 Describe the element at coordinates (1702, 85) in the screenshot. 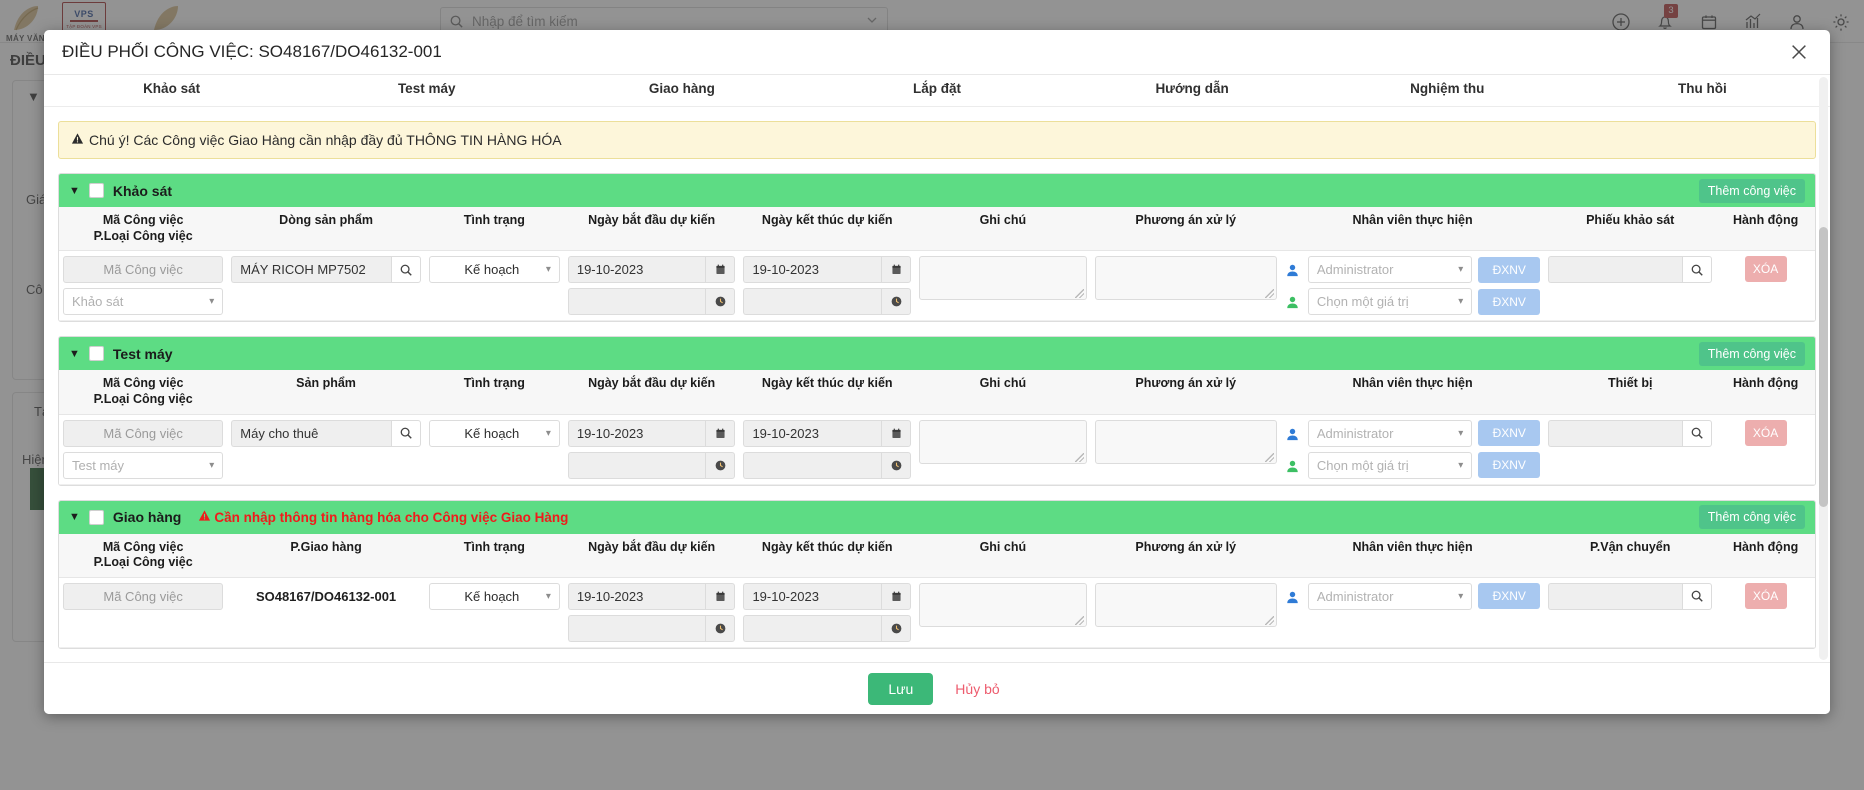

I see `workflow-step-7: Thu hồi` at that location.